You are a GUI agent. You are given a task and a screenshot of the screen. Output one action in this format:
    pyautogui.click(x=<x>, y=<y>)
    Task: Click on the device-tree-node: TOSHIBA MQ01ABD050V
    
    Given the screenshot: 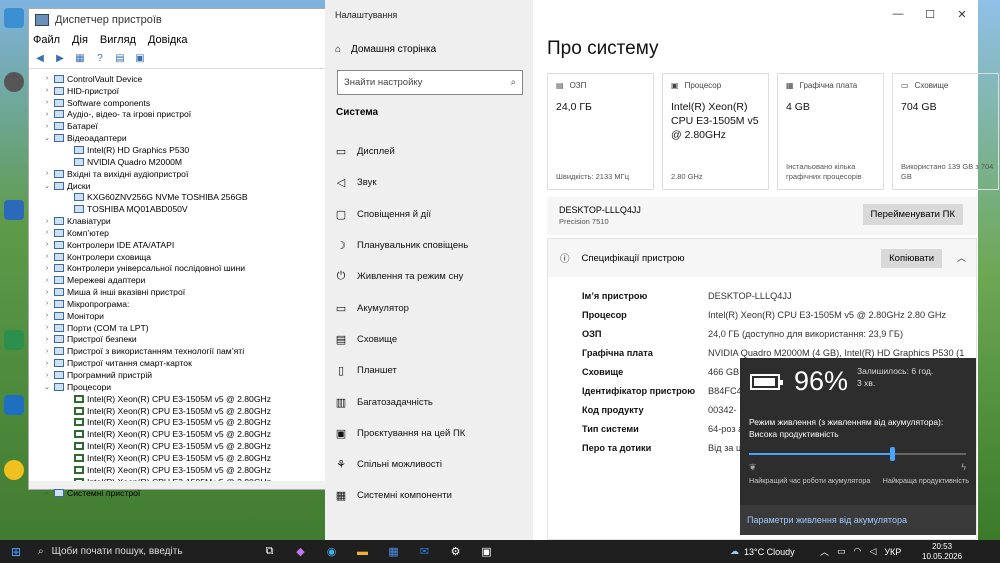 What is the action you would take?
    pyautogui.click(x=178, y=209)
    